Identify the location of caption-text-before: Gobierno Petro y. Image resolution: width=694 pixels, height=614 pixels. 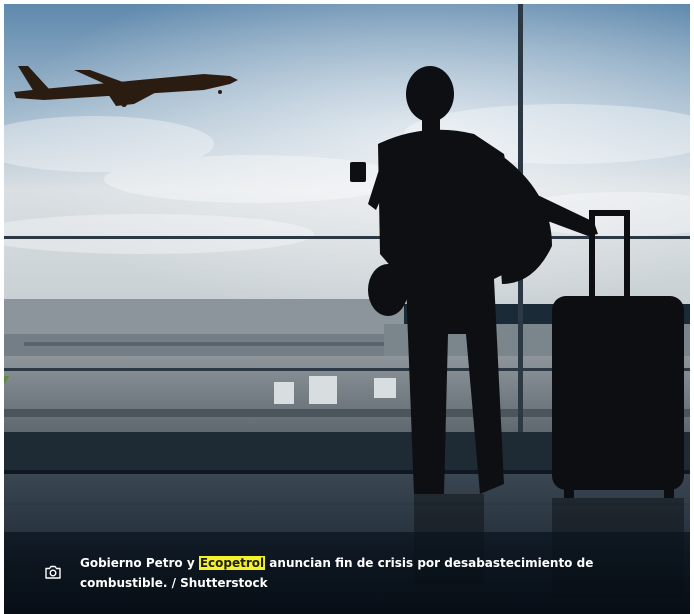
(139, 563).